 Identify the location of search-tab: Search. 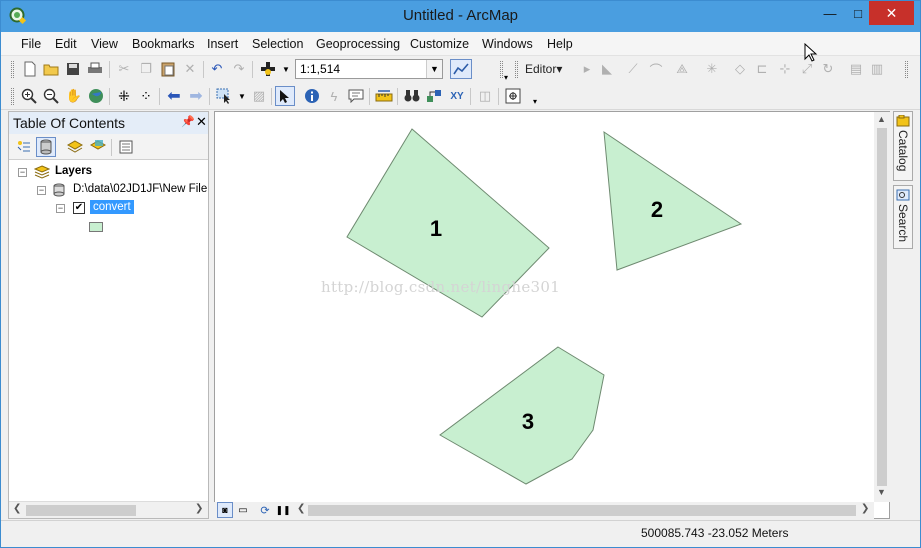
(903, 217).